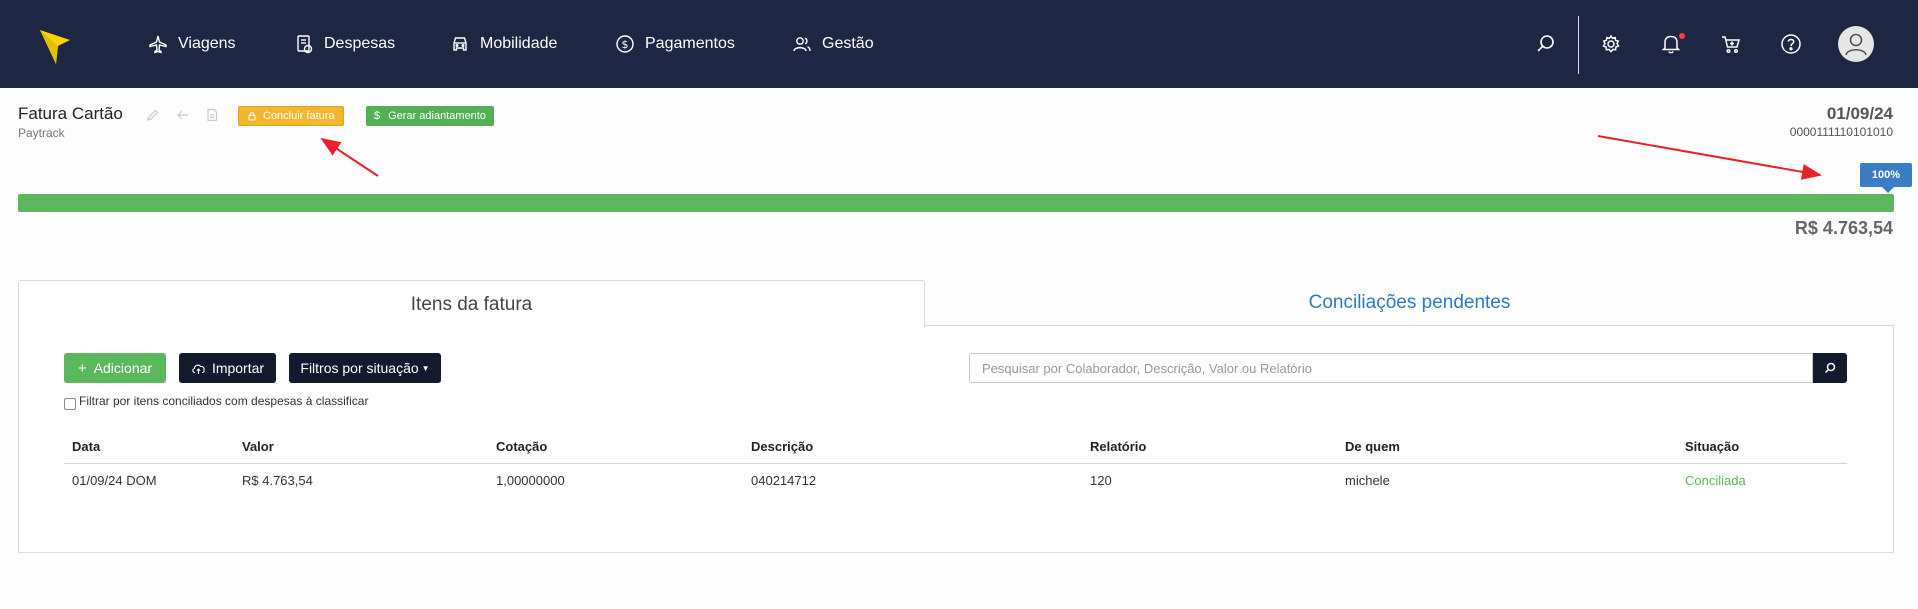 This screenshot has width=1918, height=609. Describe the element at coordinates (70, 404) in the screenshot. I see `reconciled-filter-checkbox` at that location.